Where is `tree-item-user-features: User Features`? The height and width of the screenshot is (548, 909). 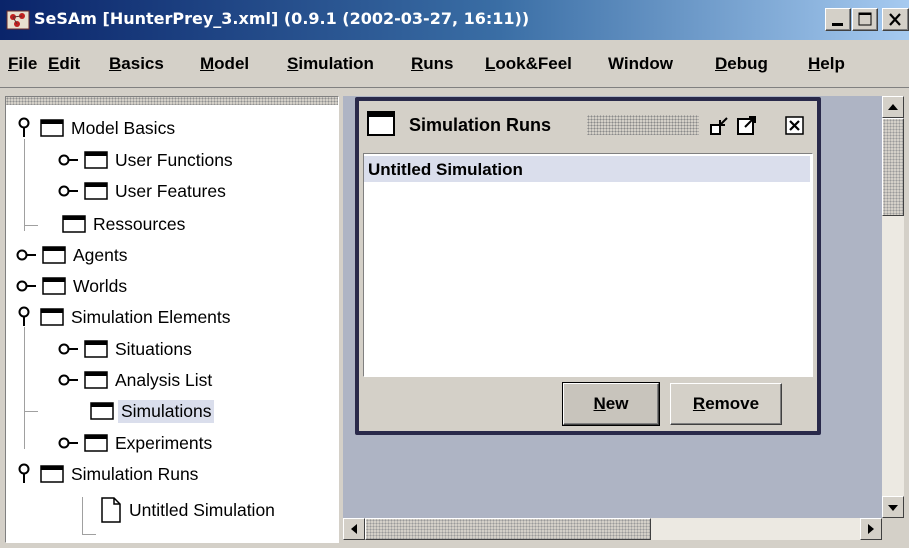
tree-item-user-features: User Features is located at coordinates (143, 191).